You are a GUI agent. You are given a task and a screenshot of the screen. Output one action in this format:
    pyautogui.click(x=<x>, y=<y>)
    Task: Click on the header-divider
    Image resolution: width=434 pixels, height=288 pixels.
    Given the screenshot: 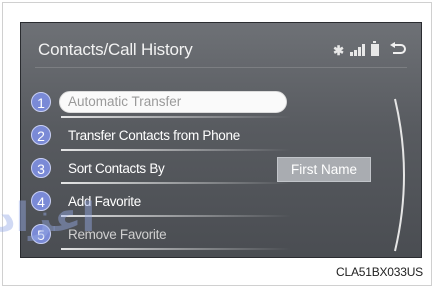 What is the action you would take?
    pyautogui.click(x=221, y=67)
    